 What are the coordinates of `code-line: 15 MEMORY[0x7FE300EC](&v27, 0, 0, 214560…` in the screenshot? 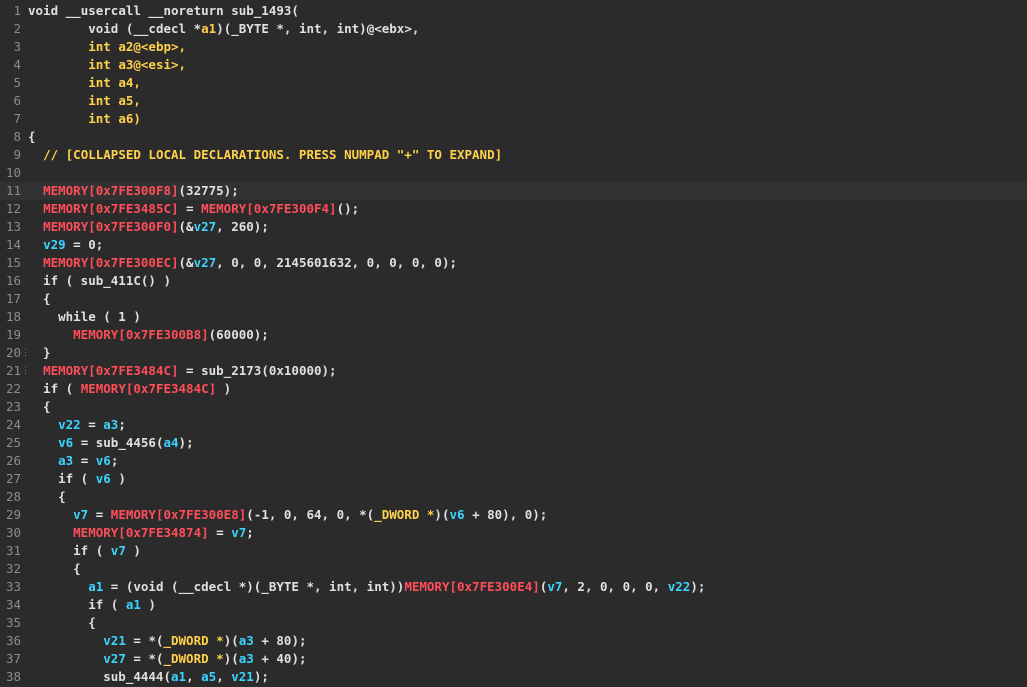 It's located at (513, 263).